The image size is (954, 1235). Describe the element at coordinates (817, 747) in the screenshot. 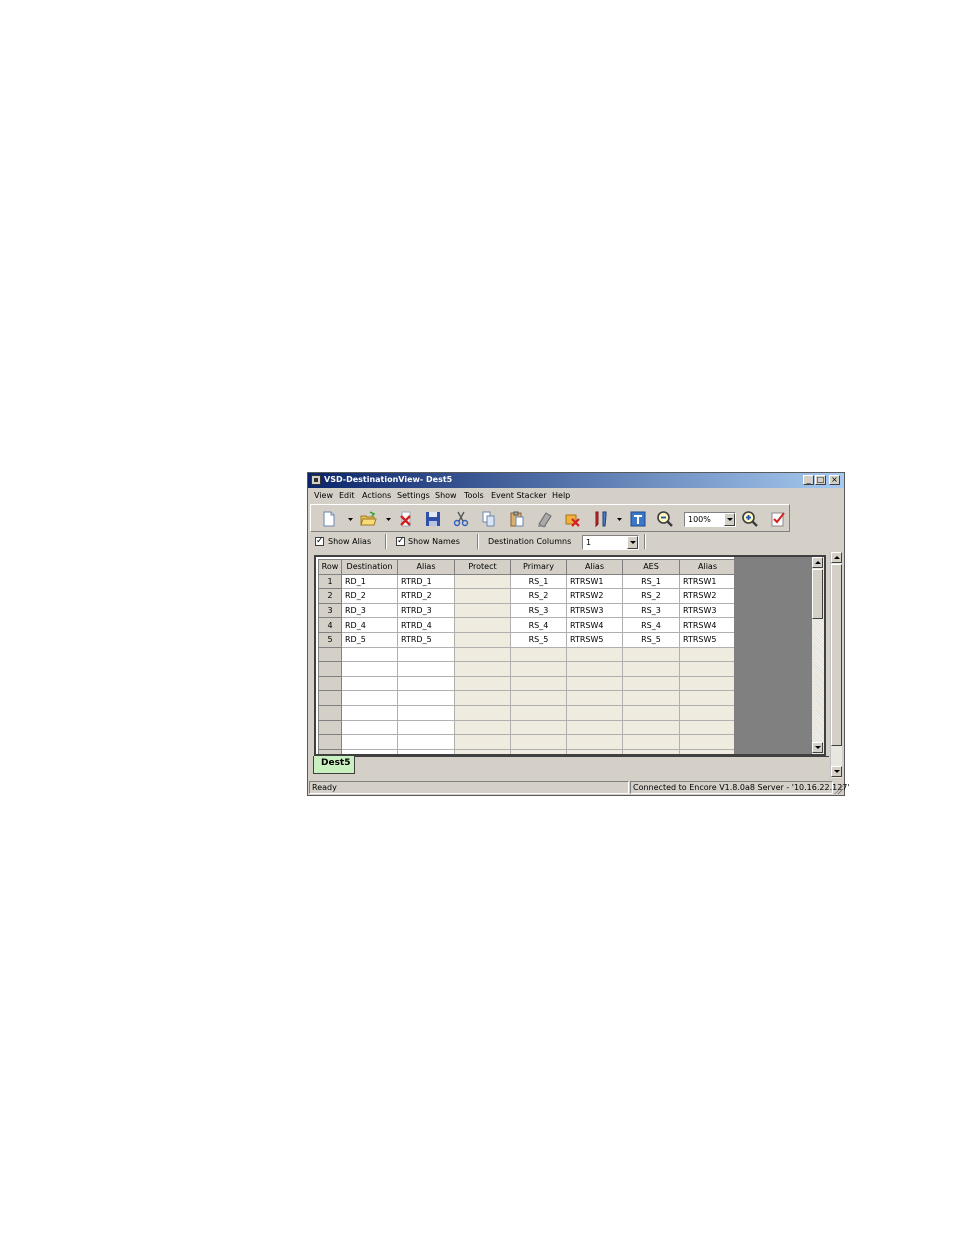

I see `grid-scroll-down-button` at that location.